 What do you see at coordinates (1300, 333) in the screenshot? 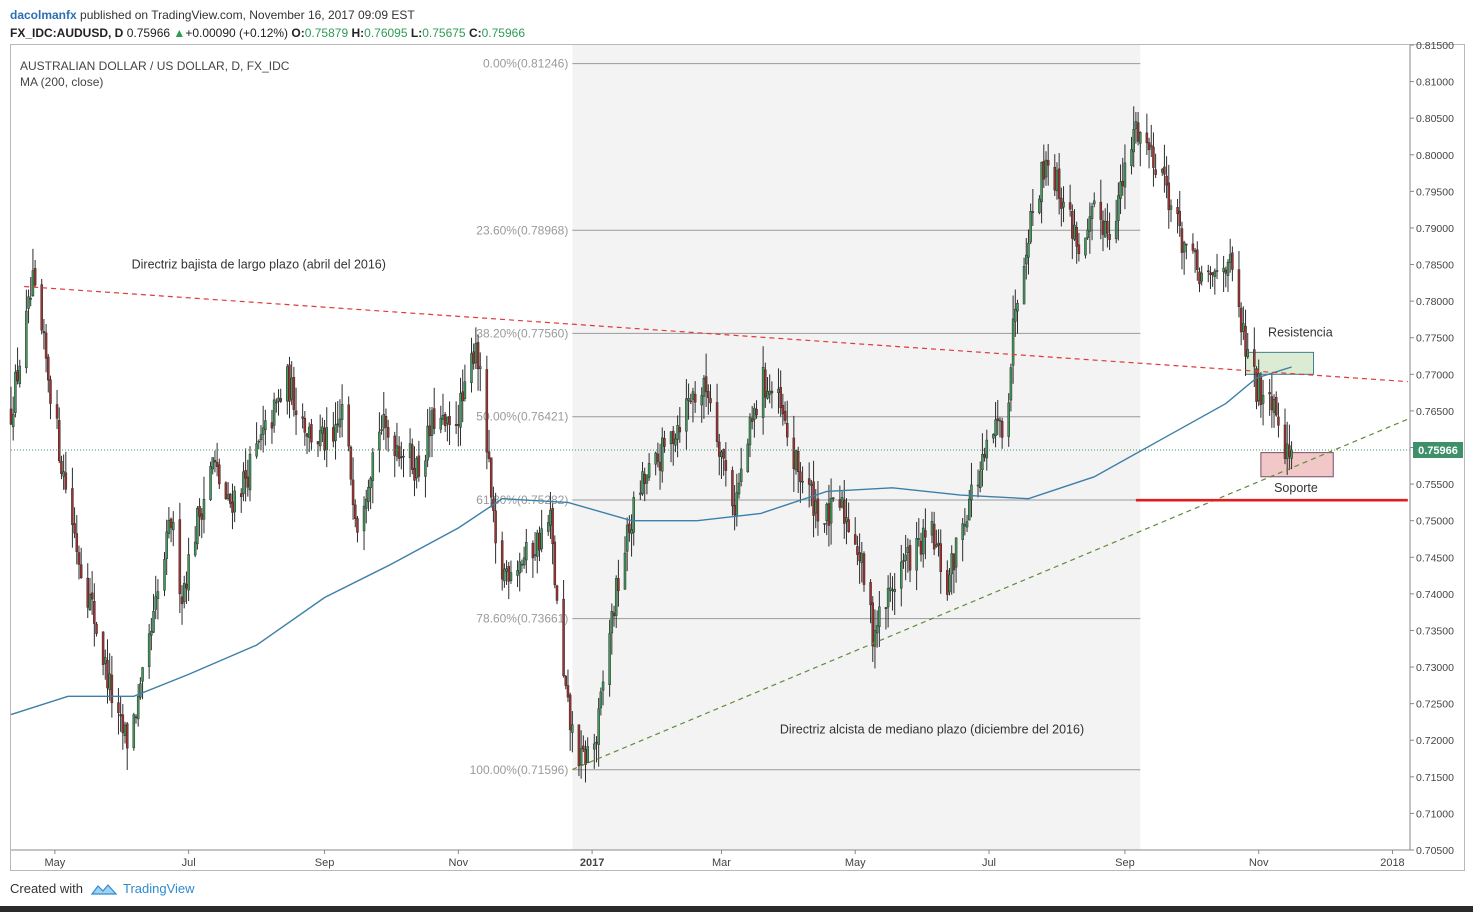
I see `resistance-label: Resistencia` at bounding box center [1300, 333].